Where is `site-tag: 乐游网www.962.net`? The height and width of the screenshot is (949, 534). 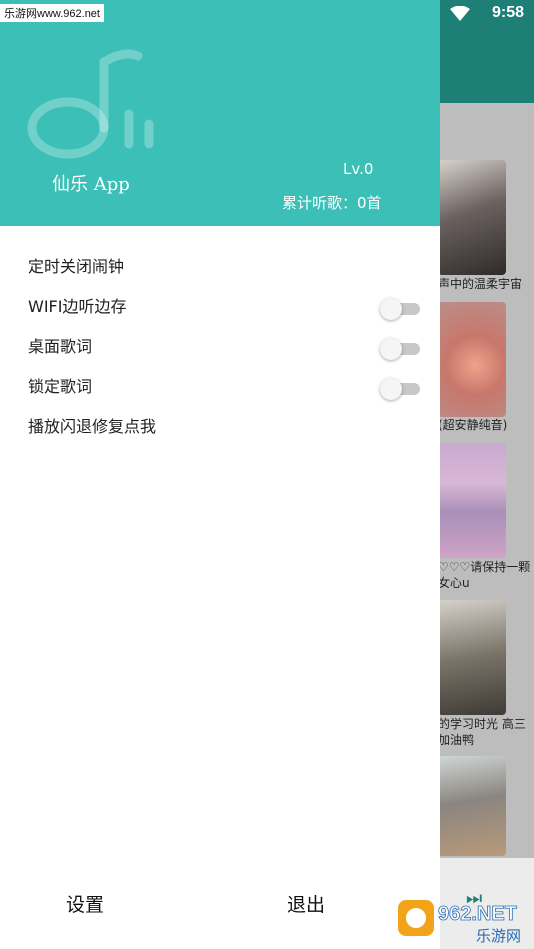 site-tag: 乐游网www.962.net is located at coordinates (52, 13).